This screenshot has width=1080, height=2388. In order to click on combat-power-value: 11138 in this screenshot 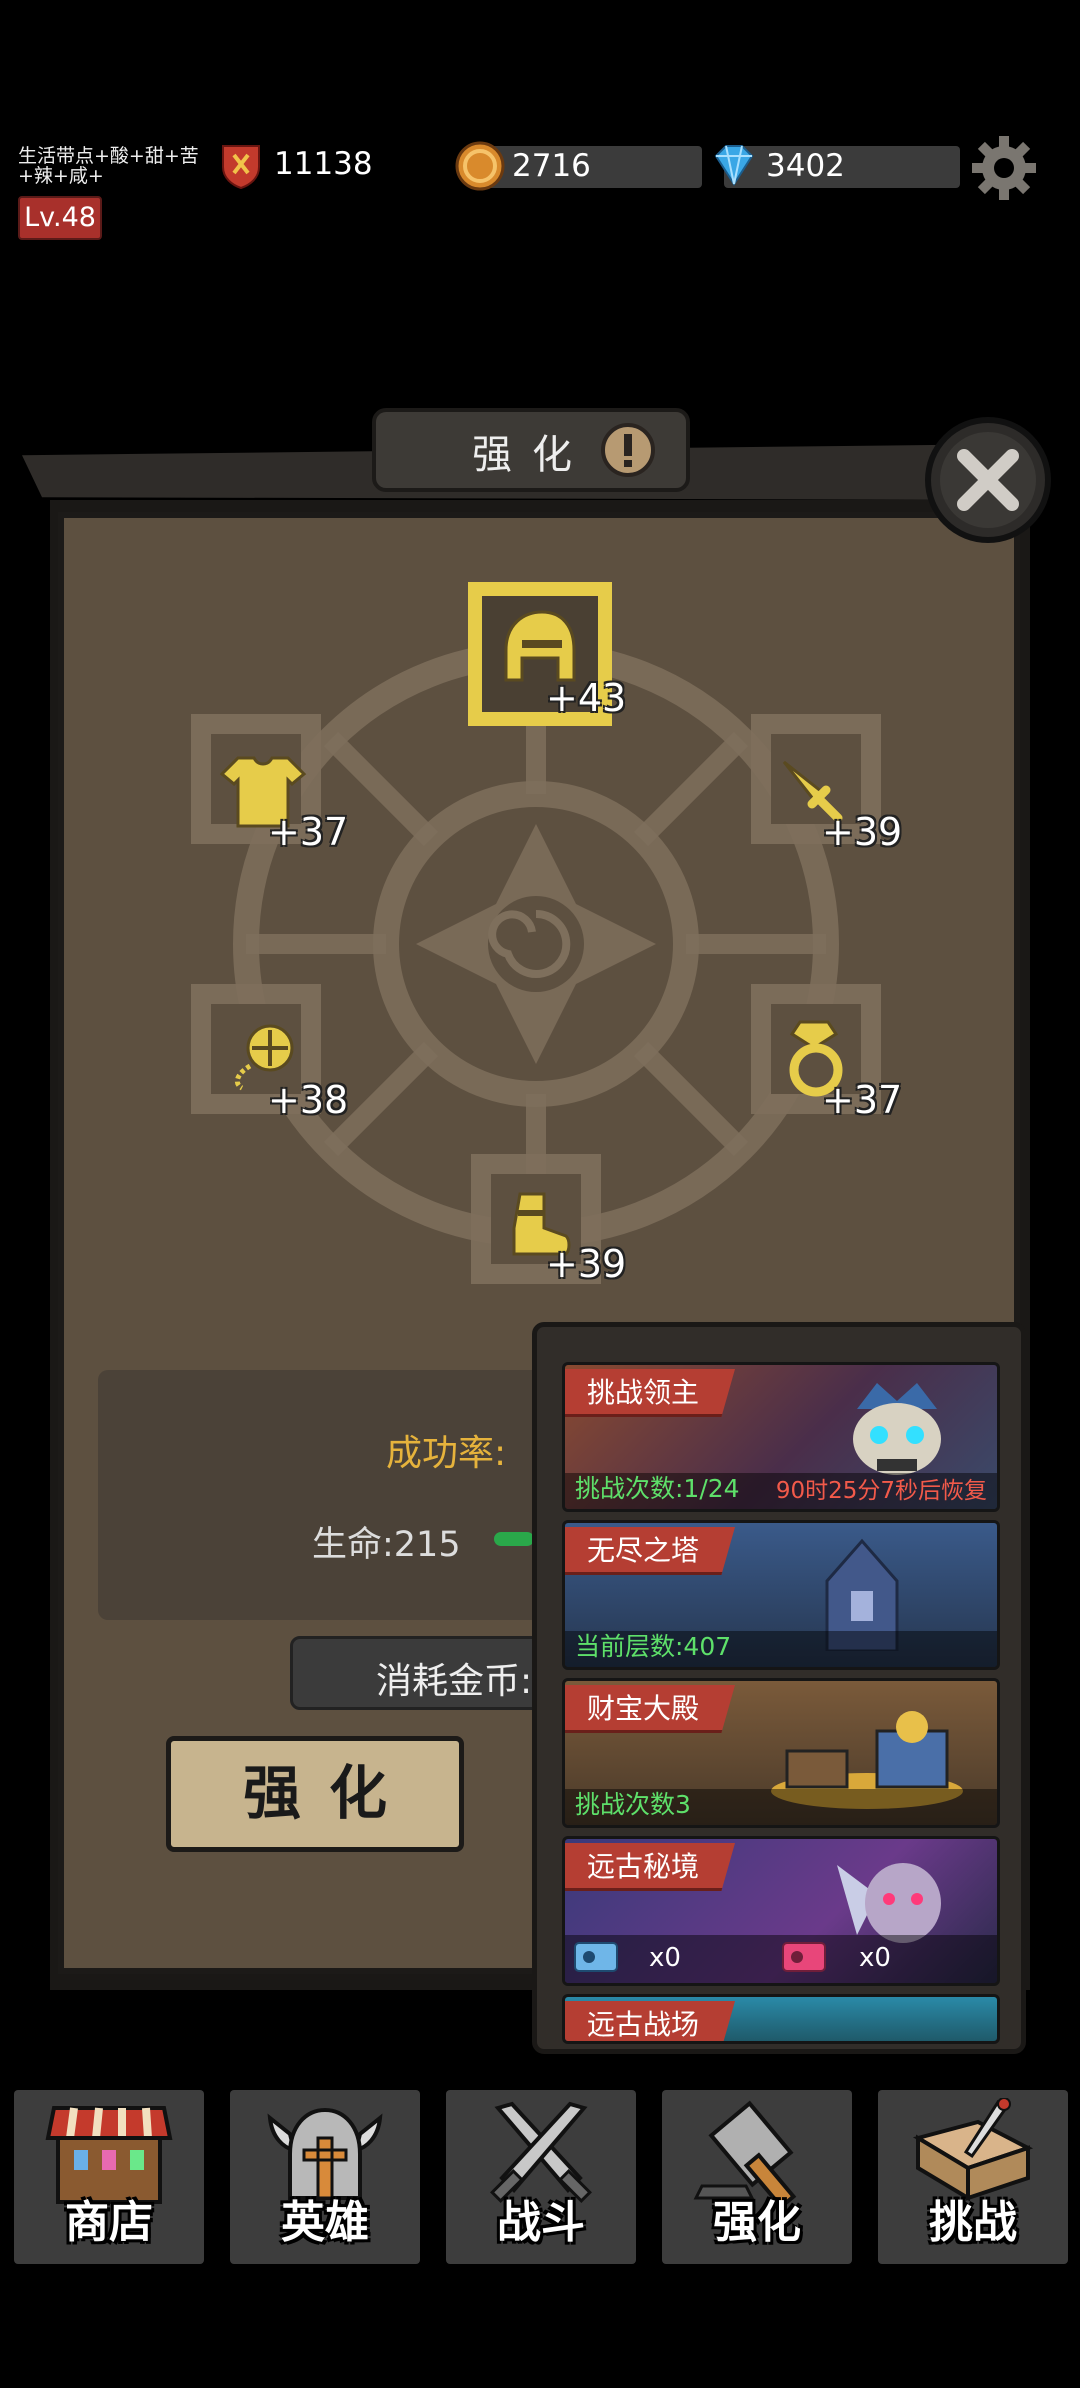, I will do `click(323, 164)`.